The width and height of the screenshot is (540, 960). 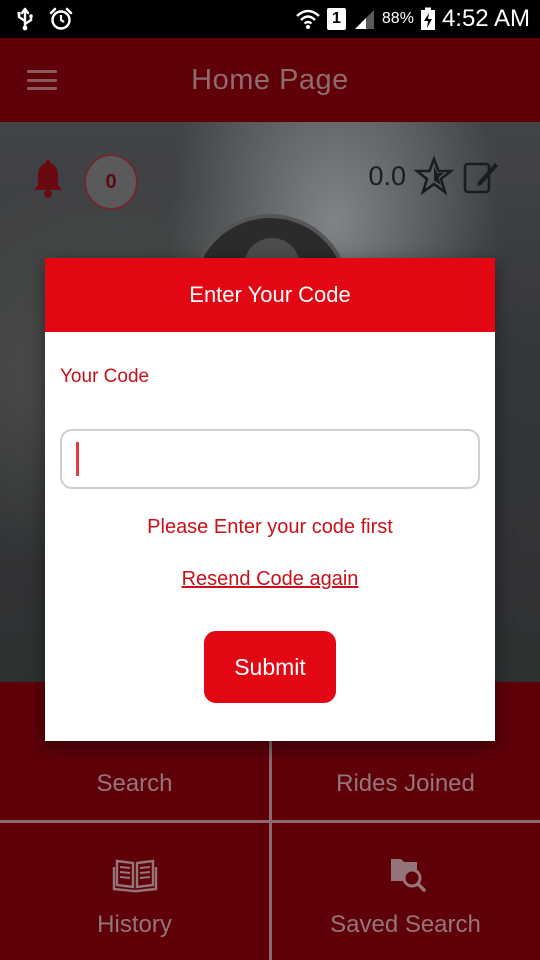 What do you see at coordinates (42, 80) in the screenshot?
I see `hamburger-menu-icon` at bounding box center [42, 80].